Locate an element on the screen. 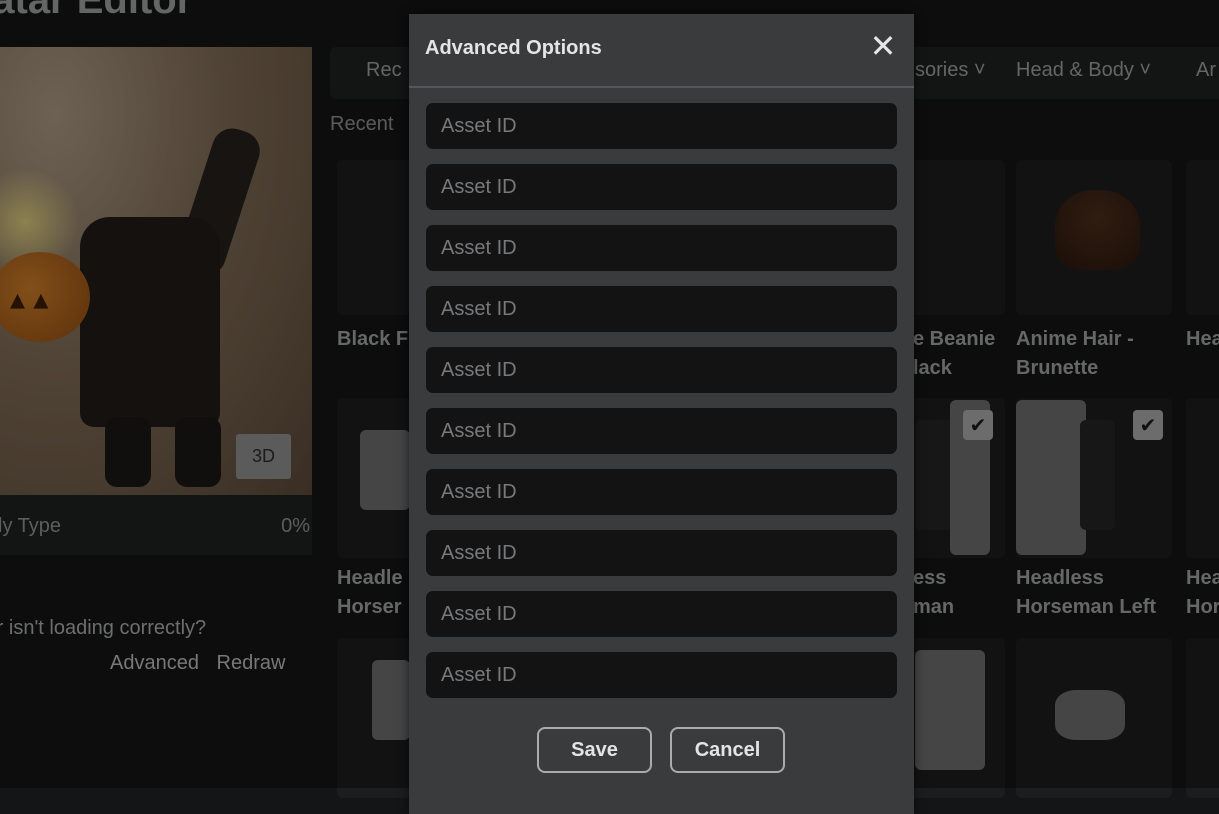  cancel-button: Cancel is located at coordinates (727, 750).